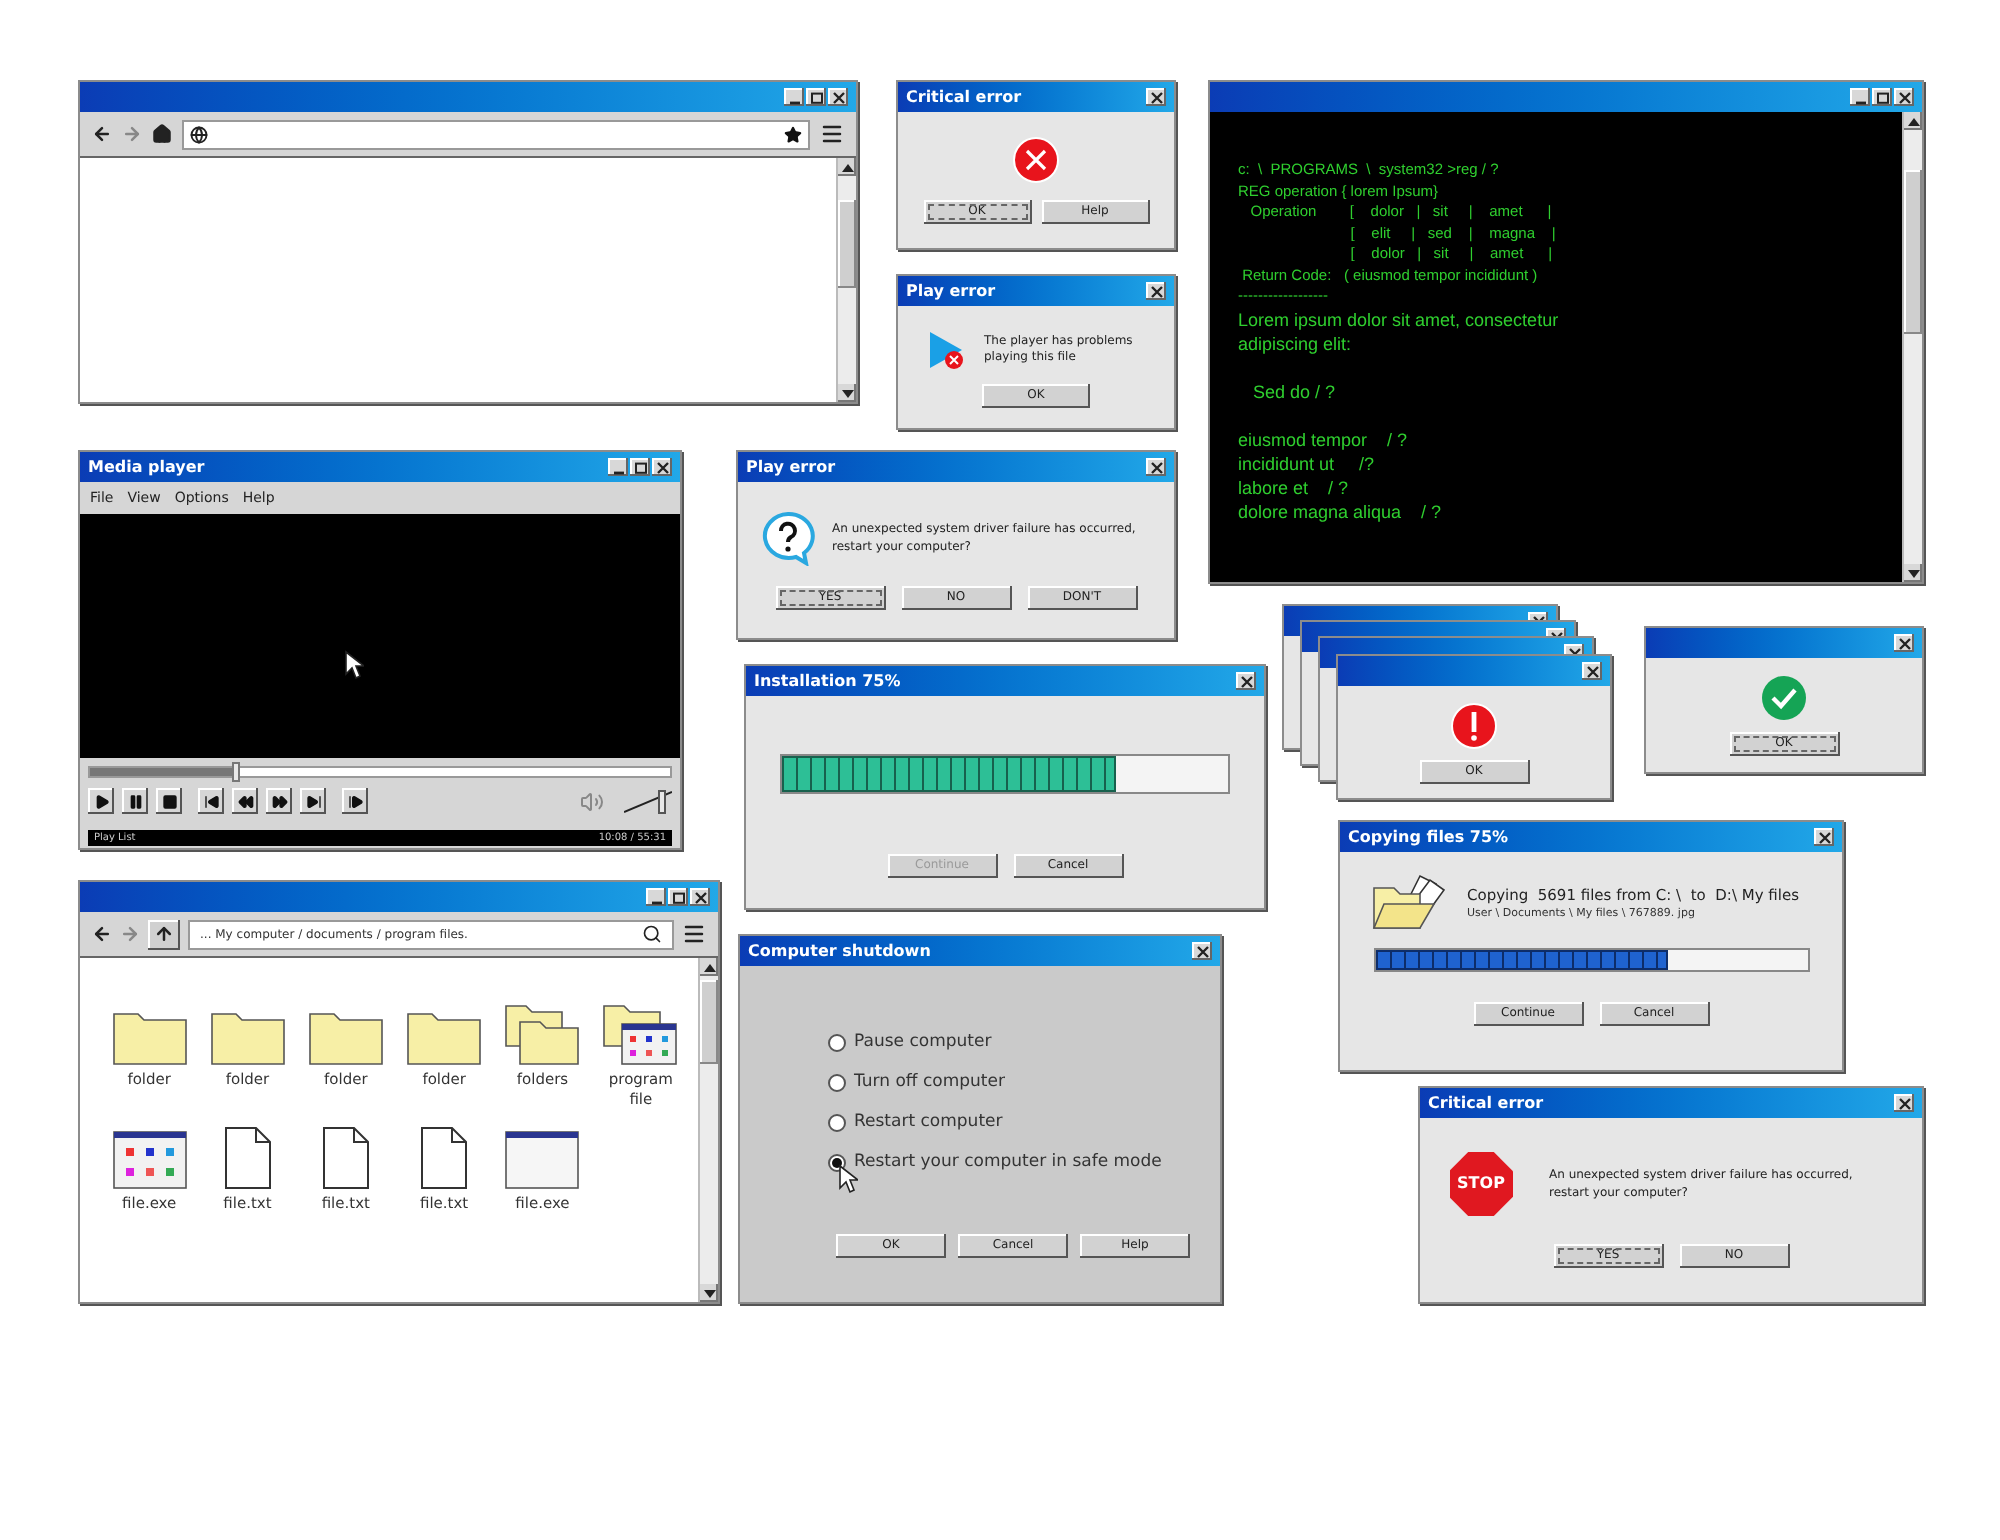 This screenshot has height=1540, width=2000. What do you see at coordinates (928, 1122) in the screenshot?
I see `option-label: Restart computer` at bounding box center [928, 1122].